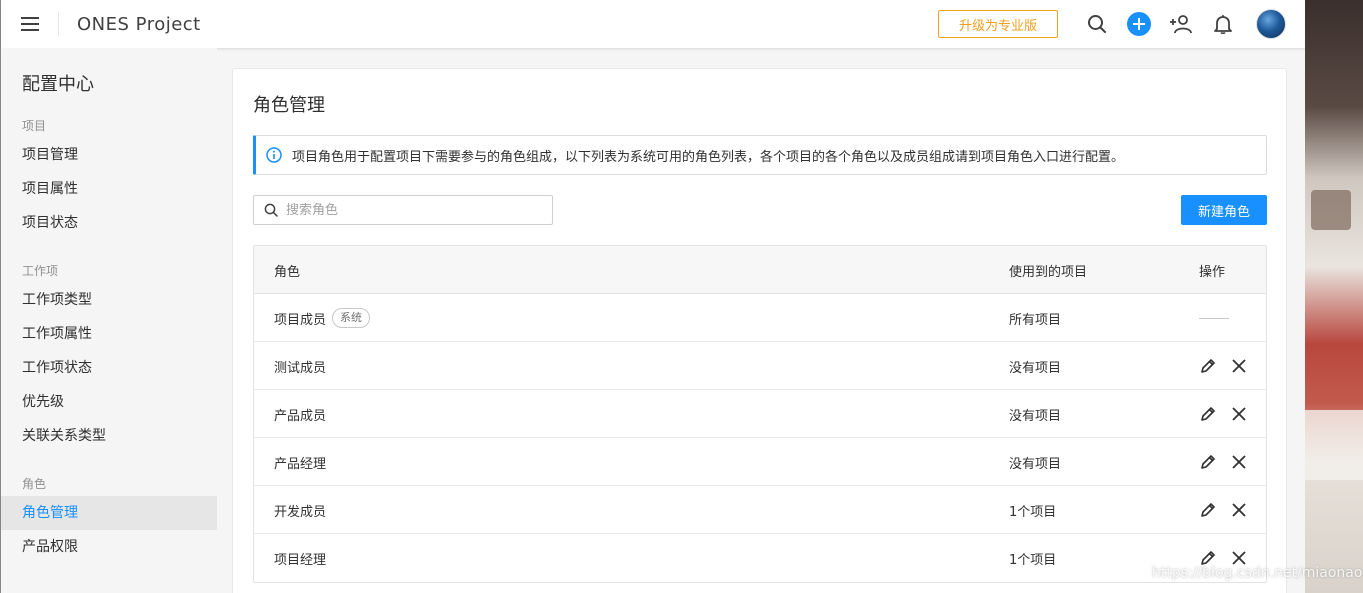 The image size is (1363, 593). I want to click on header-actions: 操作, so click(1212, 272).